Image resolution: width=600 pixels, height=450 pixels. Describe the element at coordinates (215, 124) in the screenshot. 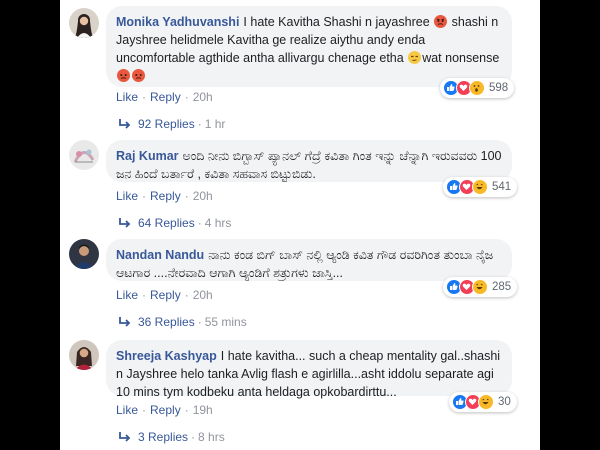

I see `replies-time: 1 hr` at that location.